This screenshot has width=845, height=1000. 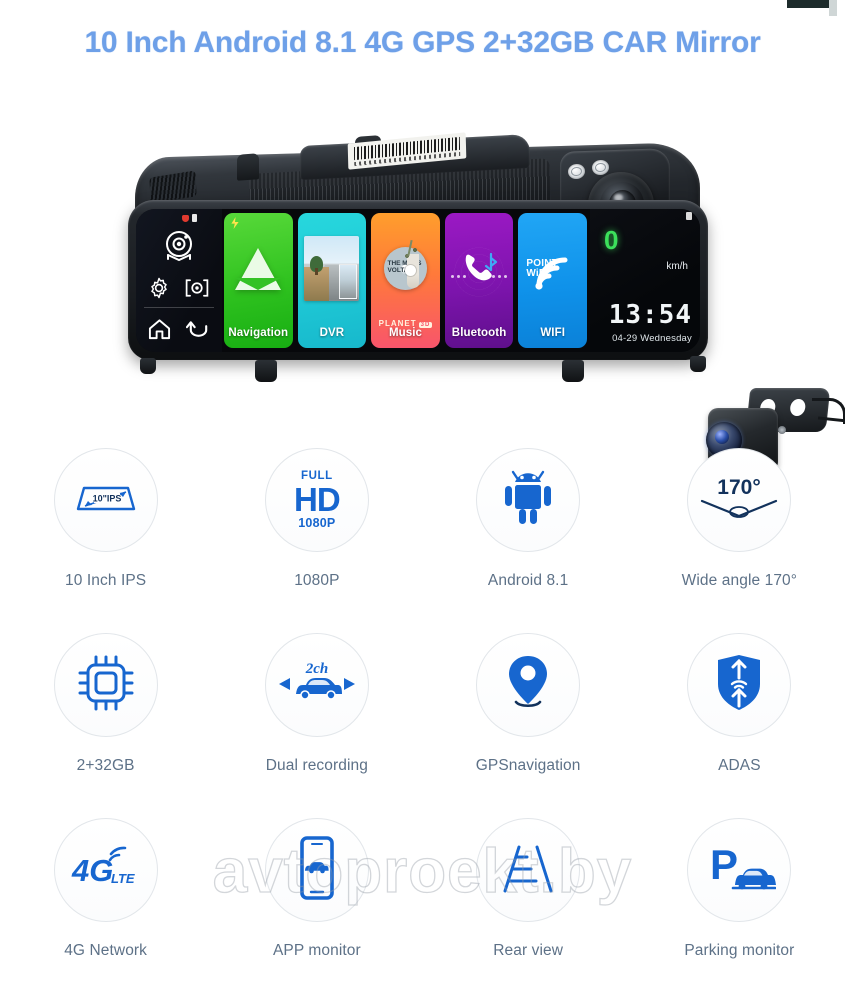 What do you see at coordinates (248, 167) in the screenshot?
I see `bracket-tab-left` at bounding box center [248, 167].